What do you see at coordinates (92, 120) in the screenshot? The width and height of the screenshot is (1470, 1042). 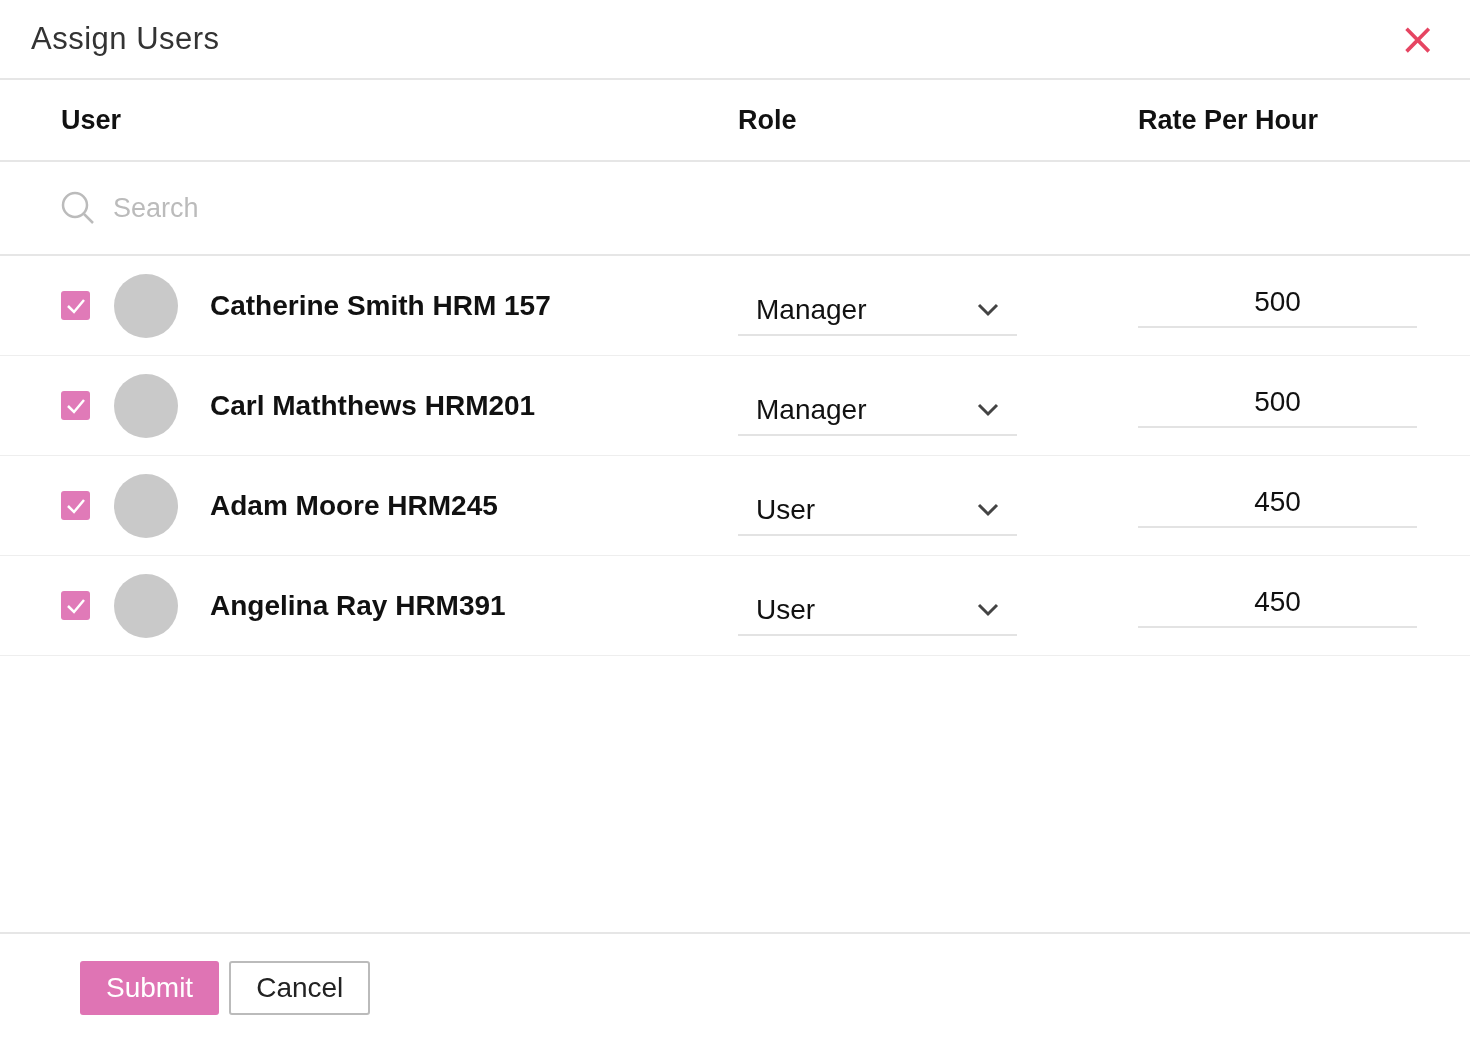 I see `column-header: User` at bounding box center [92, 120].